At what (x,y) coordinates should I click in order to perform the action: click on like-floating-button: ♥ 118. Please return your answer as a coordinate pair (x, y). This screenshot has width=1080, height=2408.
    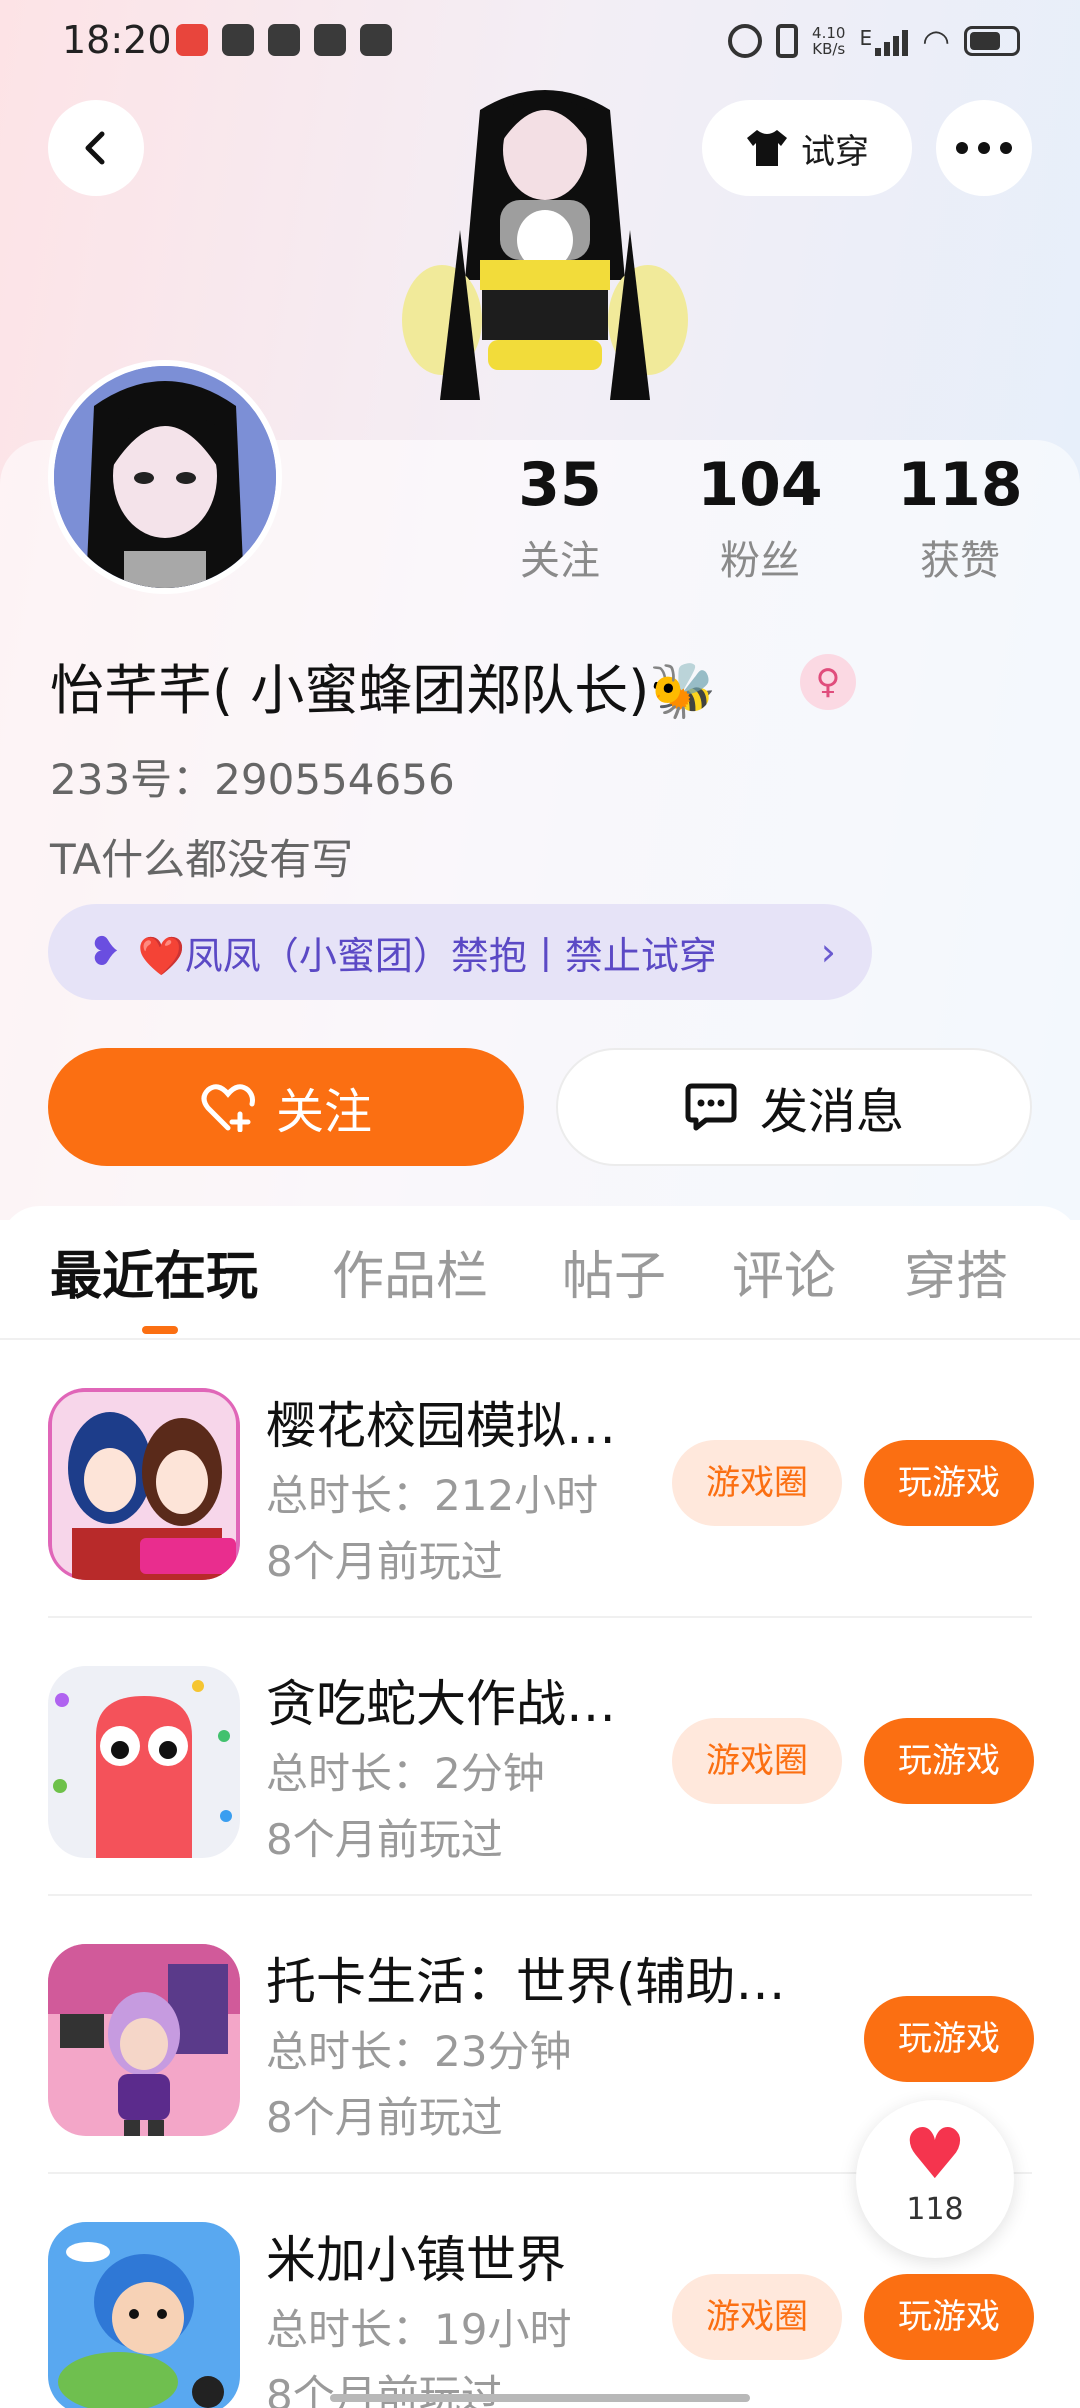
    Looking at the image, I should click on (935, 2179).